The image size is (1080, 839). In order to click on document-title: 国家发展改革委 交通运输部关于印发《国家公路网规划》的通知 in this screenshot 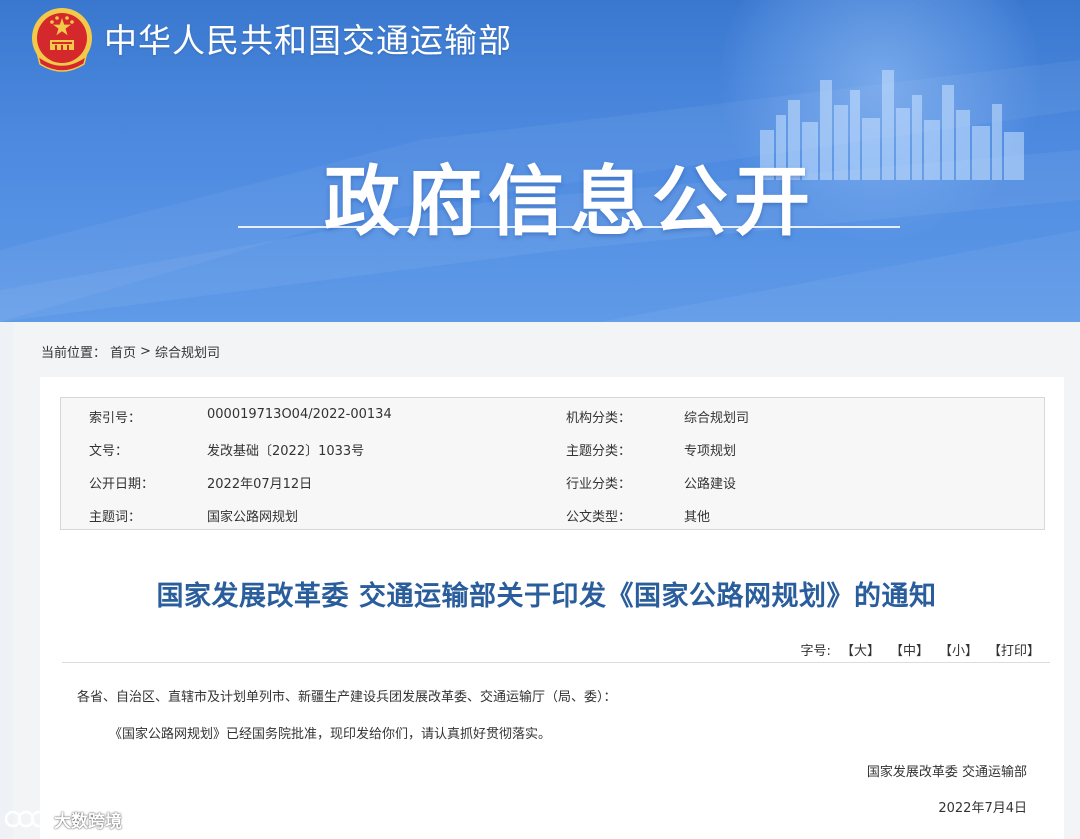, I will do `click(546, 596)`.